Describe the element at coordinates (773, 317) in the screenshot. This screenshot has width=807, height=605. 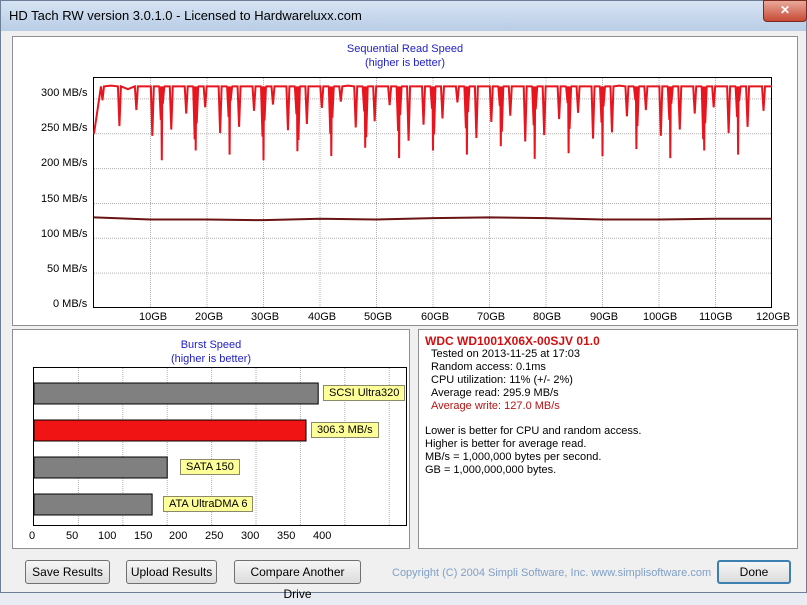
I see `seq-x-tick: 120GB` at that location.